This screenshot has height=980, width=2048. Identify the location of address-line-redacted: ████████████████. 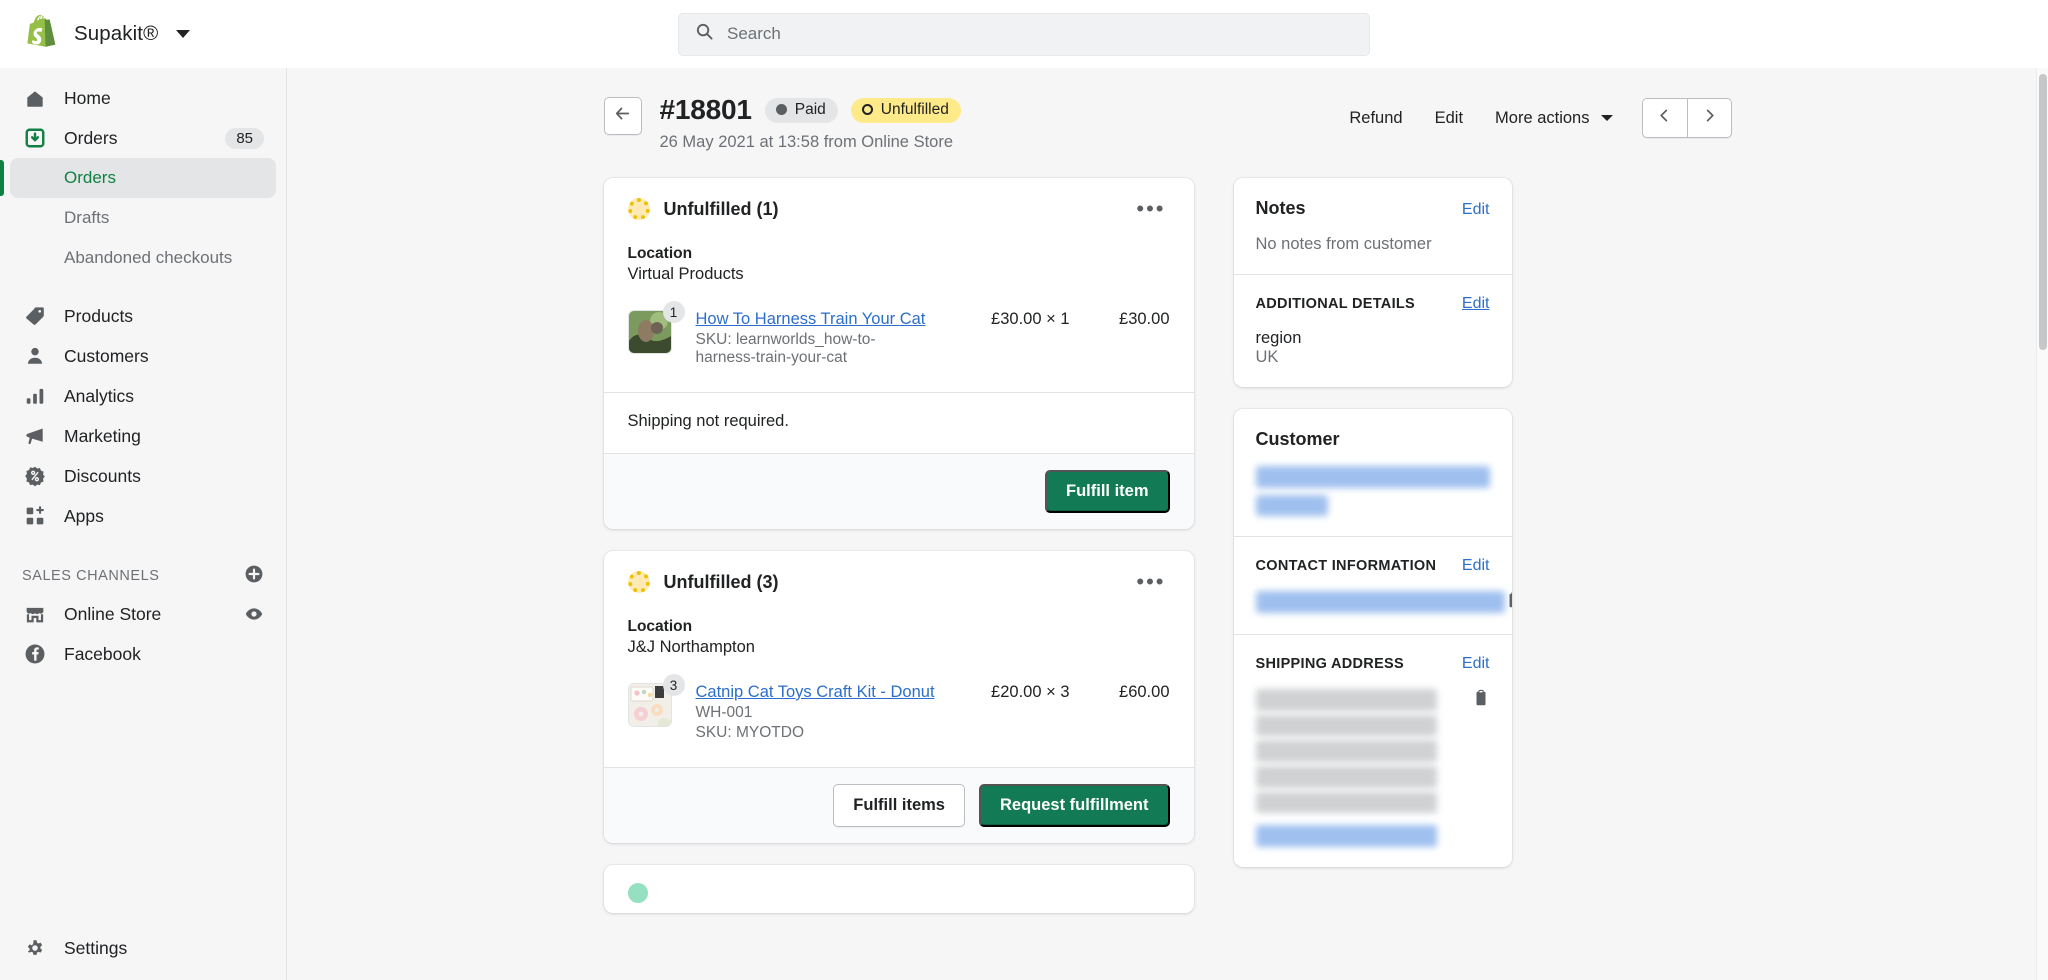
(1346, 751).